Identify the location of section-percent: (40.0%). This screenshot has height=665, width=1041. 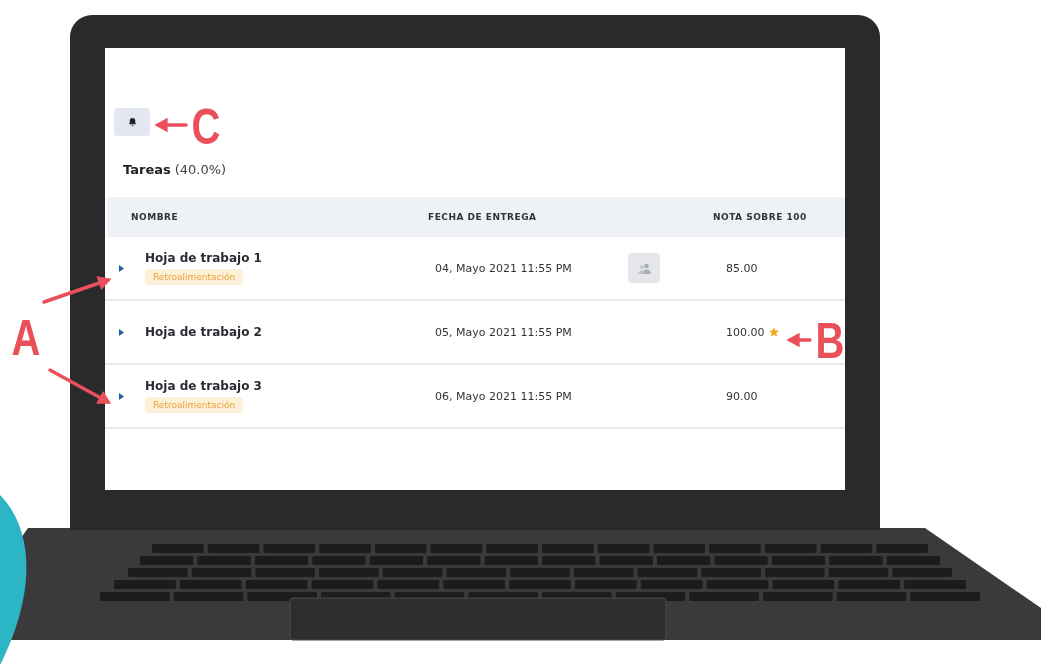
(200, 169).